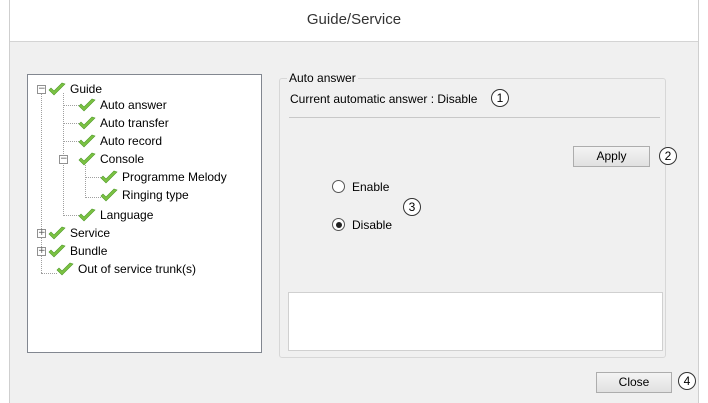  I want to click on tree-item-label: Auto transfer, so click(134, 123).